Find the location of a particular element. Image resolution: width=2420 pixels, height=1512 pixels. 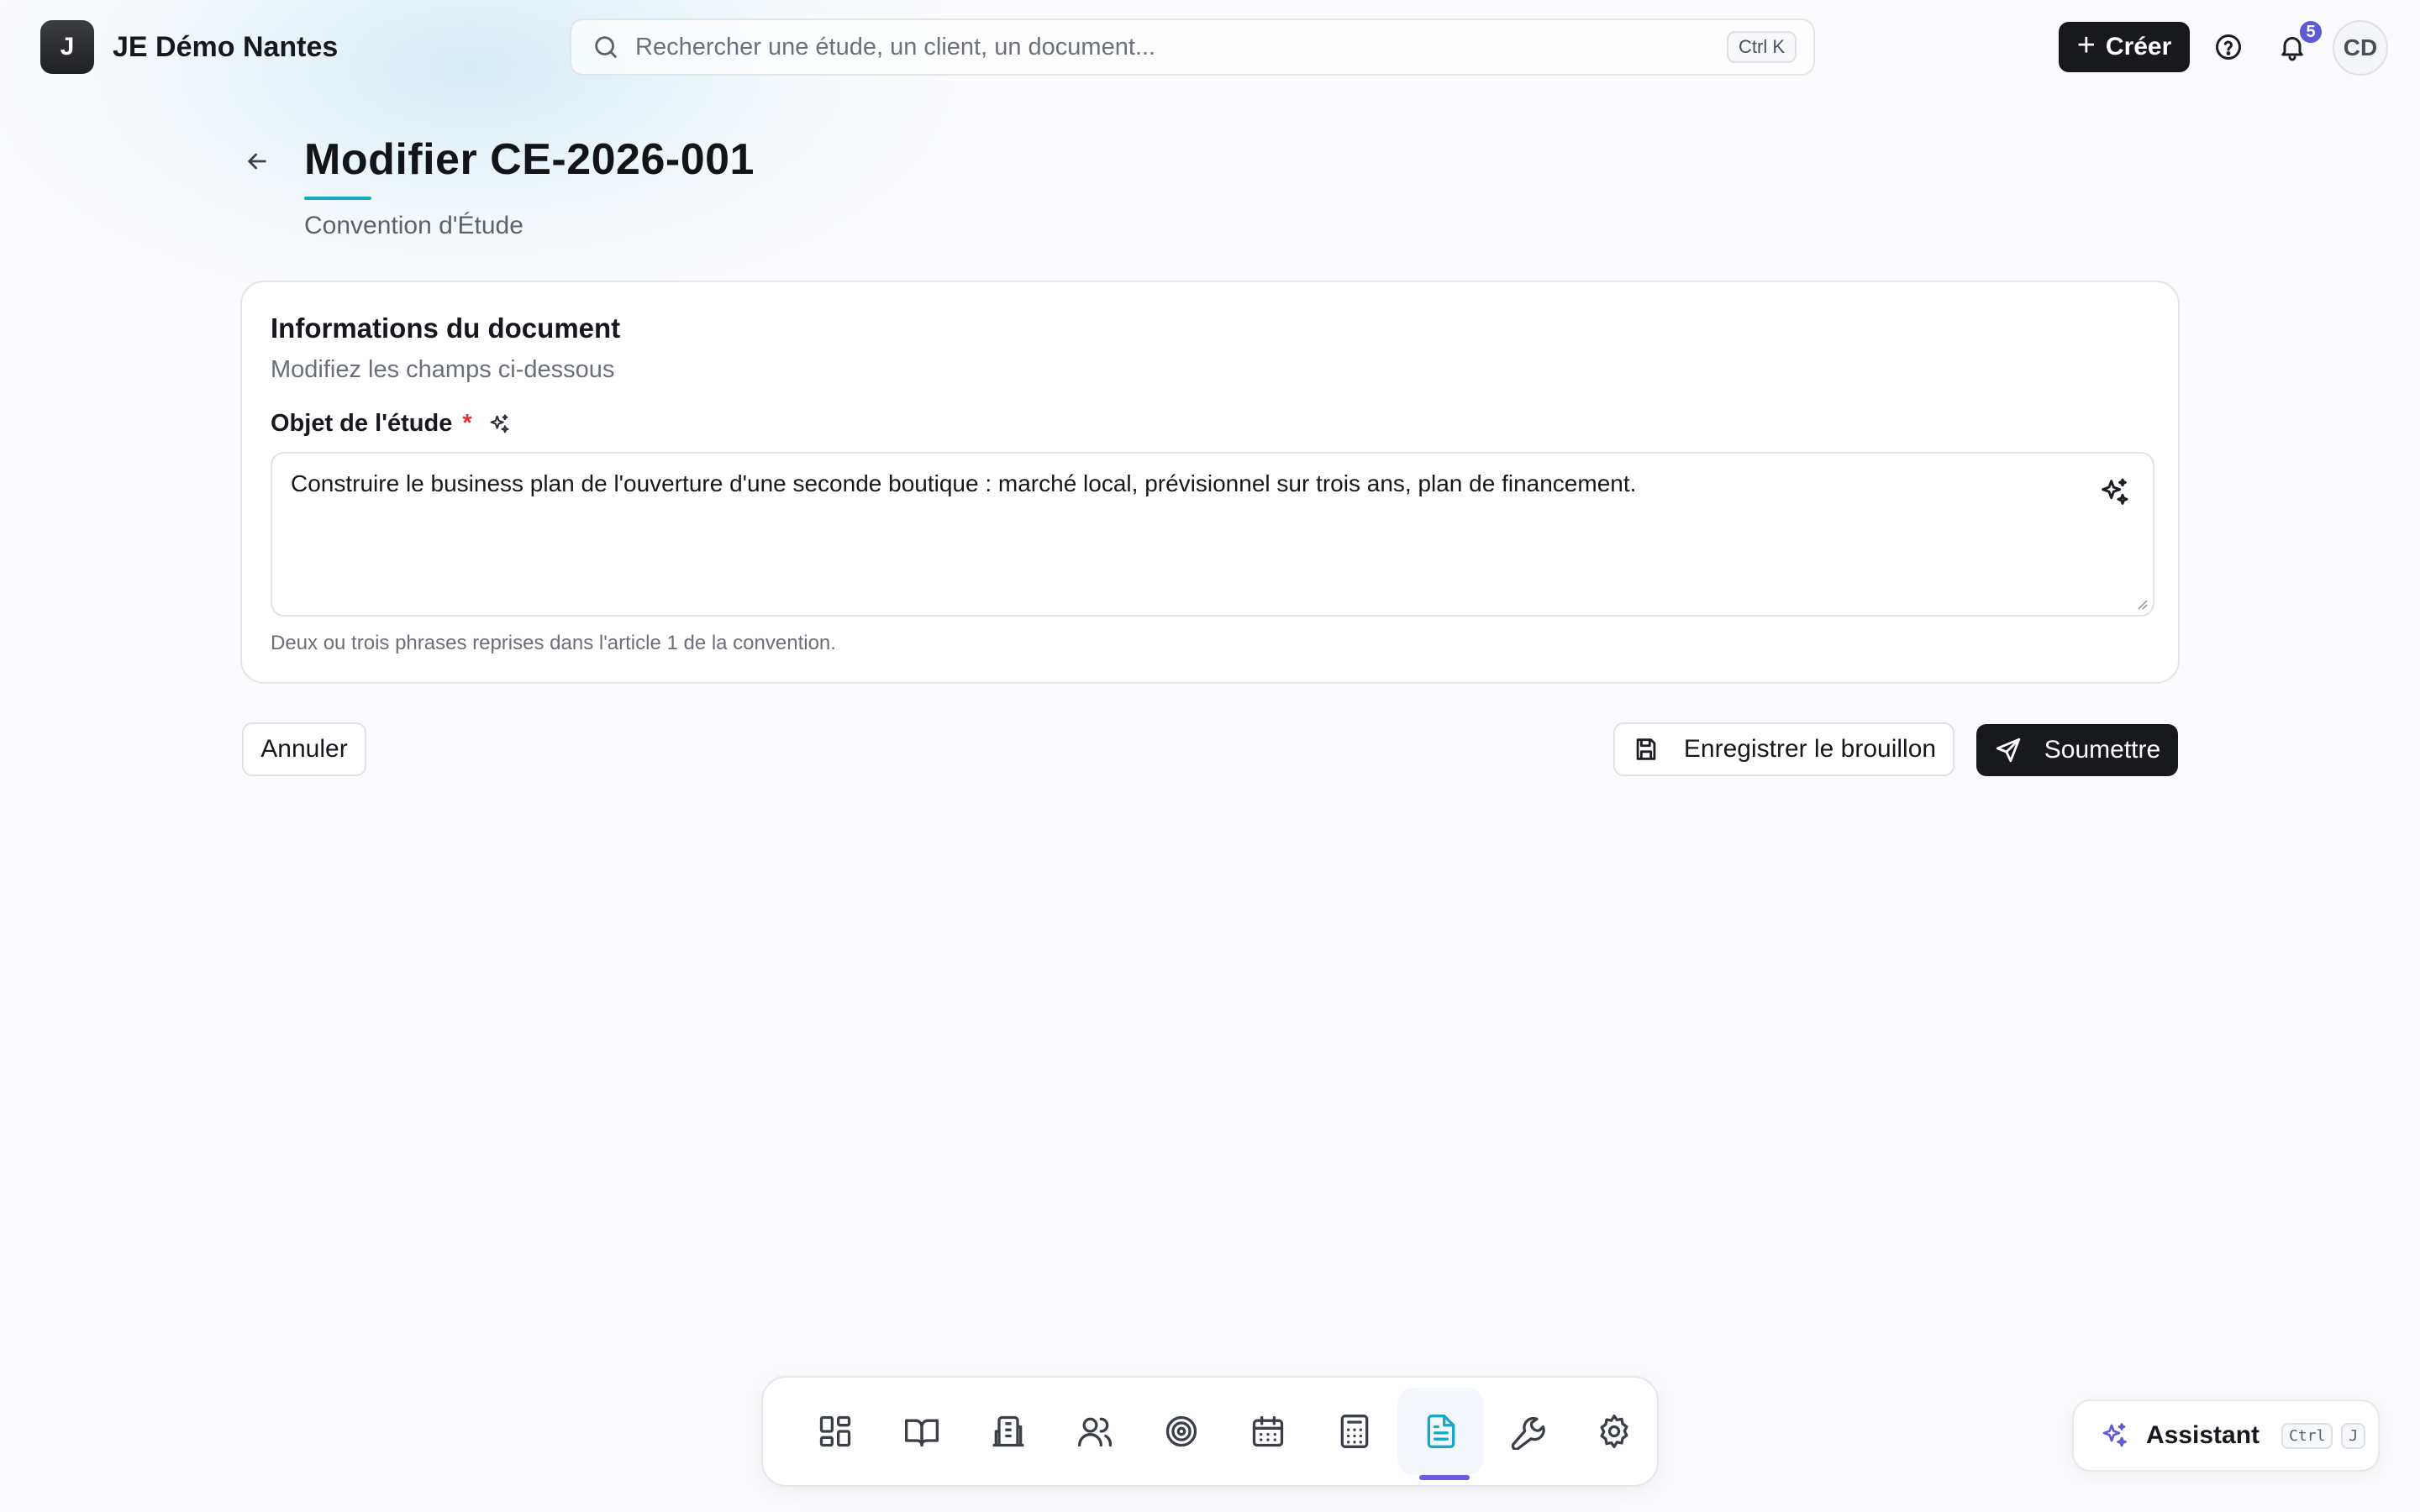

brand: J JE Démo Nantes is located at coordinates (189, 47).